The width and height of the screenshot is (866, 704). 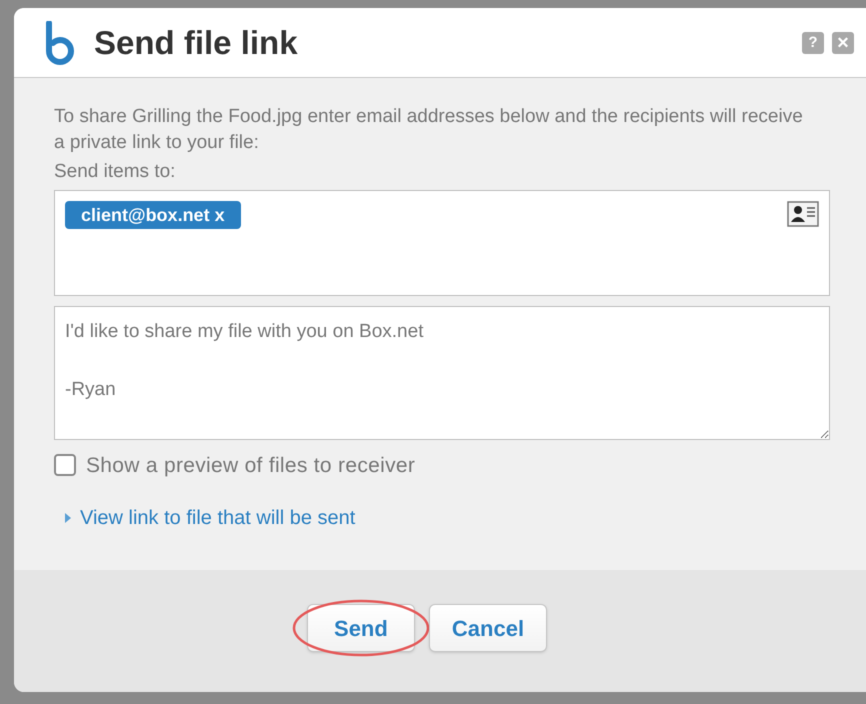 What do you see at coordinates (442, 243) in the screenshot?
I see `recipients-field: client@box.net x` at bounding box center [442, 243].